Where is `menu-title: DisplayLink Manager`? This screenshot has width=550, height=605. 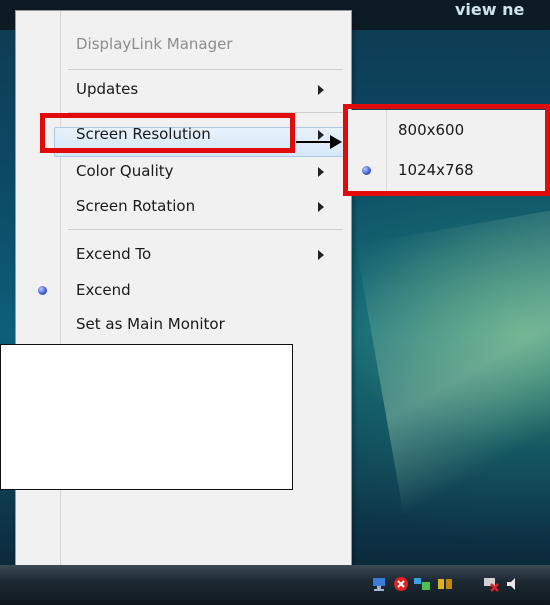 menu-title: DisplayLink Manager is located at coordinates (154, 44).